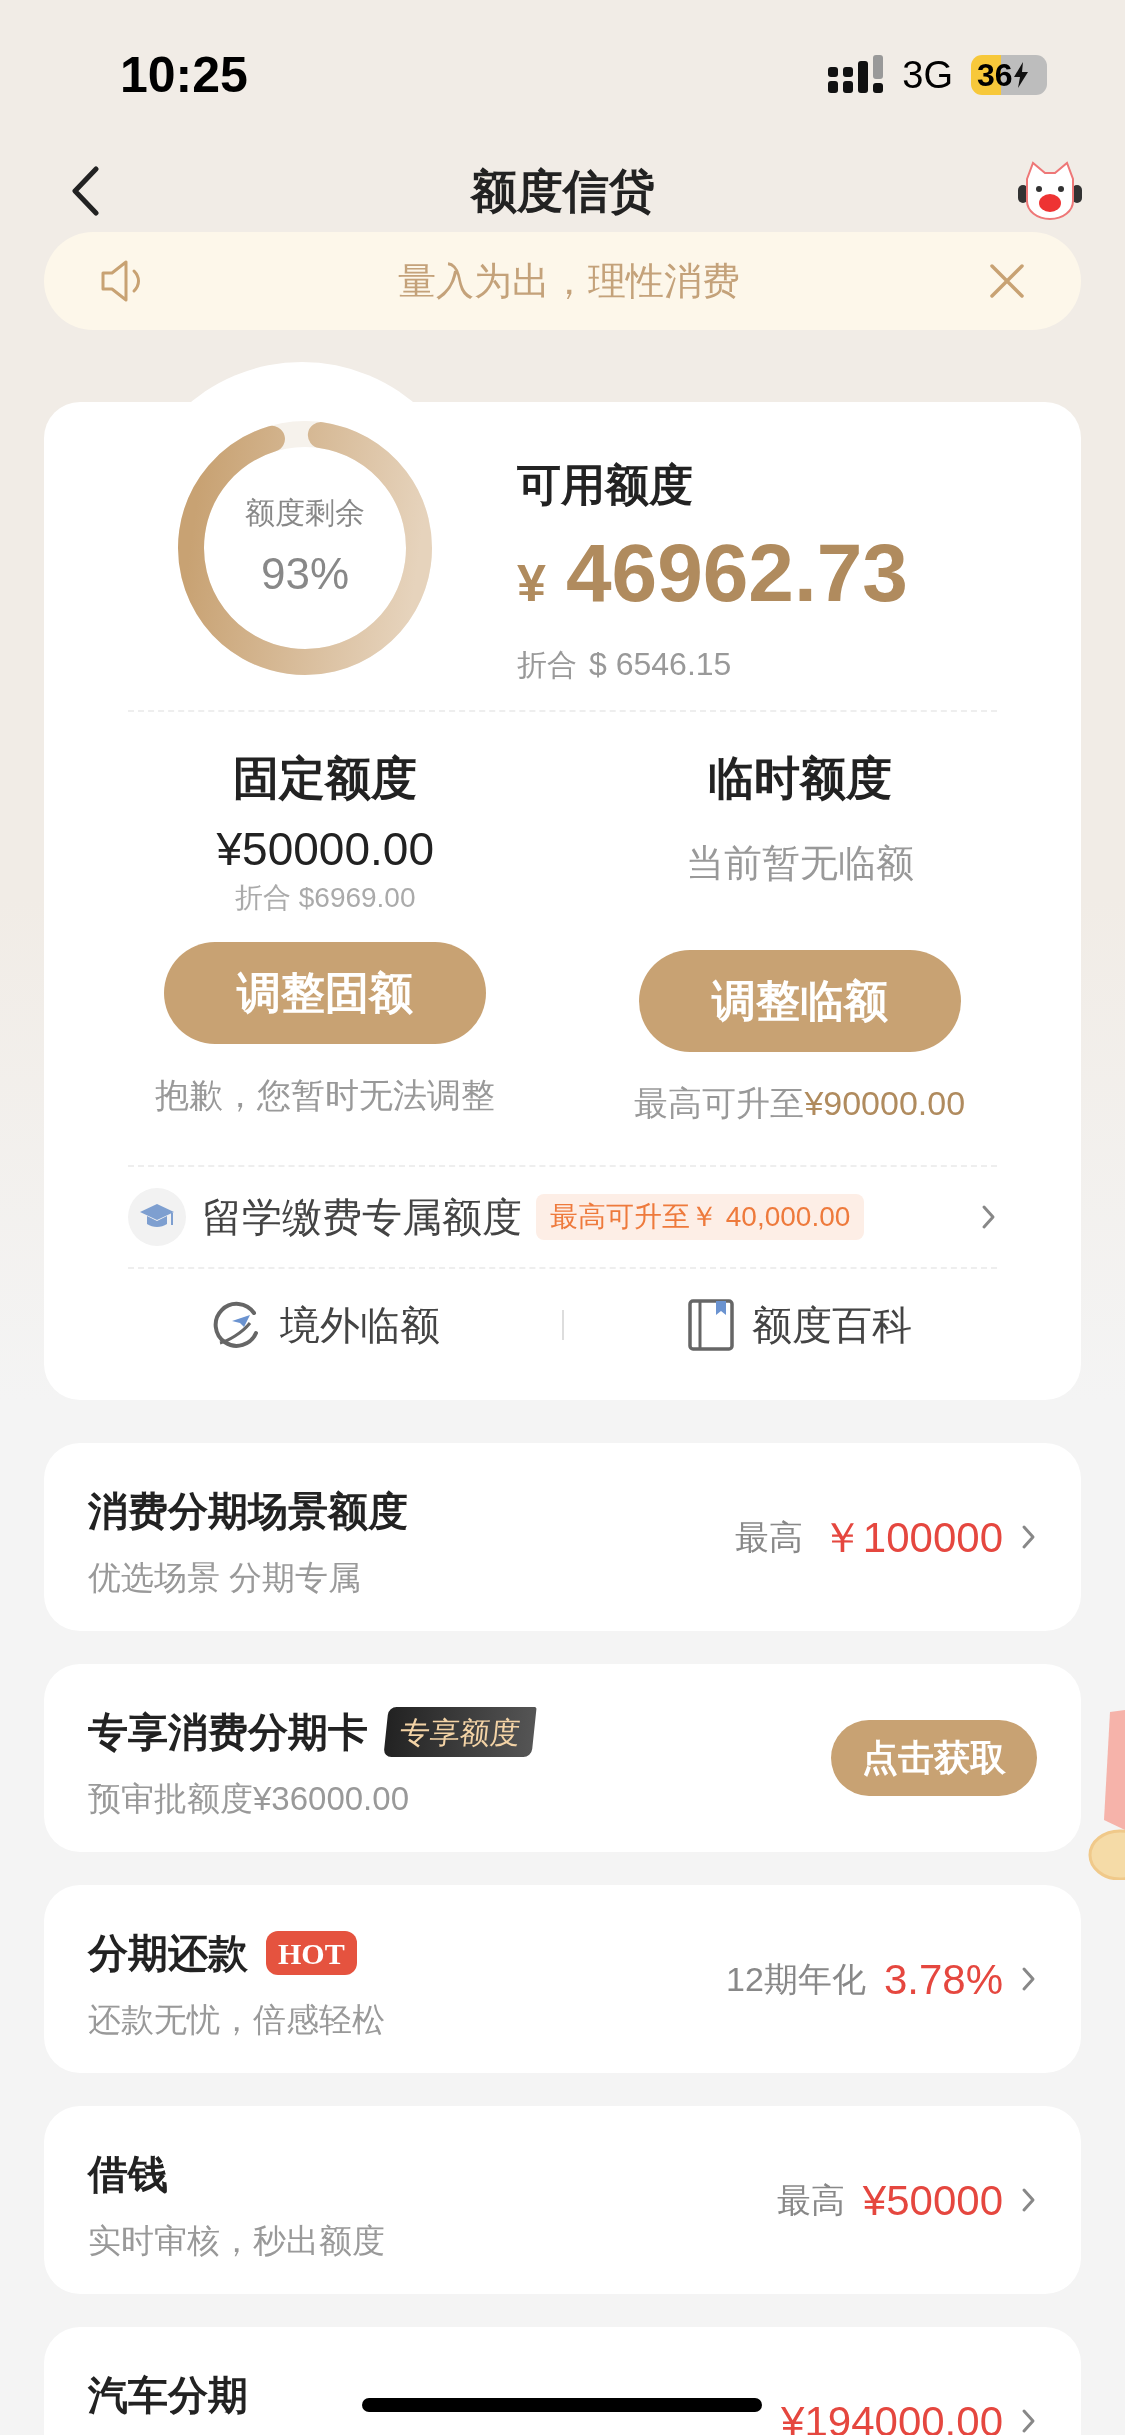  I want to click on product-card: 消费分期场景额度 优选场景 分期专属 最高 ￥100000, so click(562, 1537).